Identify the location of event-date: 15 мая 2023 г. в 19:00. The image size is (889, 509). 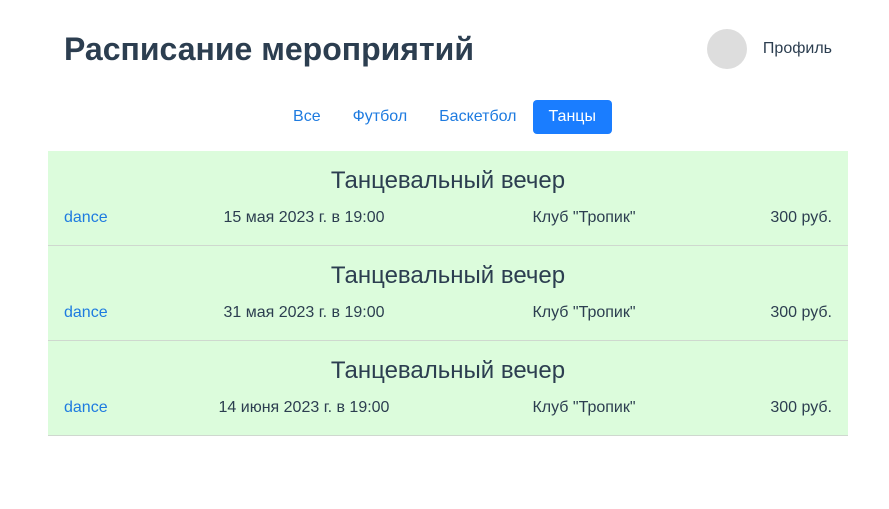
(304, 217).